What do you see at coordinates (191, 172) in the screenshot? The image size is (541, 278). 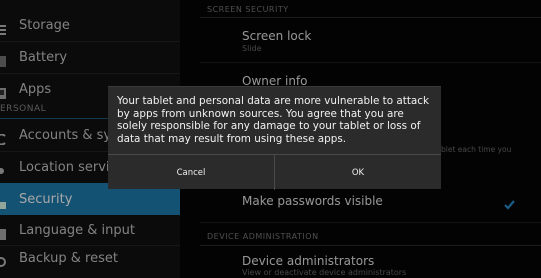 I see `cancel-button: Cancel` at bounding box center [191, 172].